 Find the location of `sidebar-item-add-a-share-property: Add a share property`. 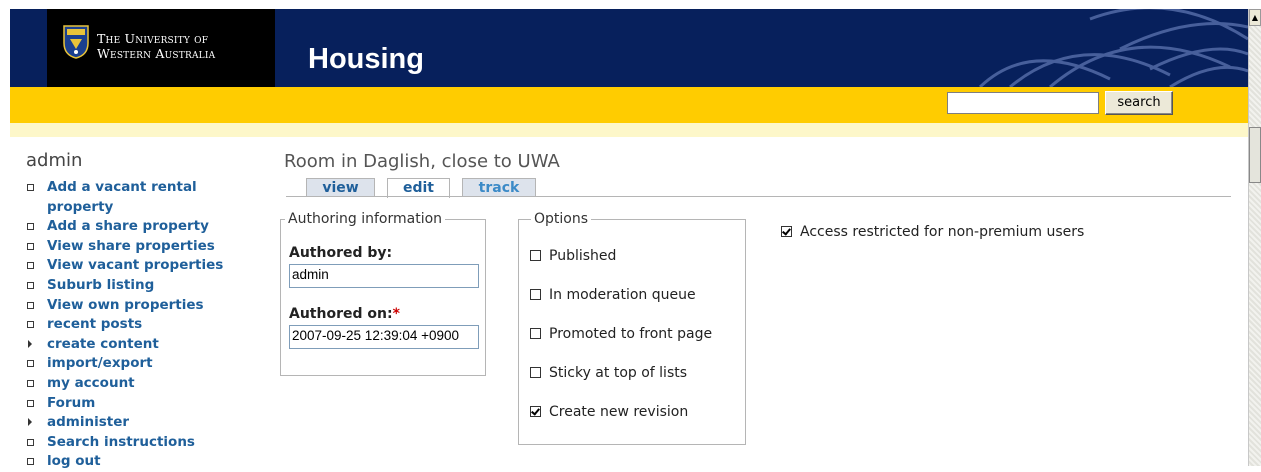

sidebar-item-add-a-share-property: Add a share property is located at coordinates (147, 227).